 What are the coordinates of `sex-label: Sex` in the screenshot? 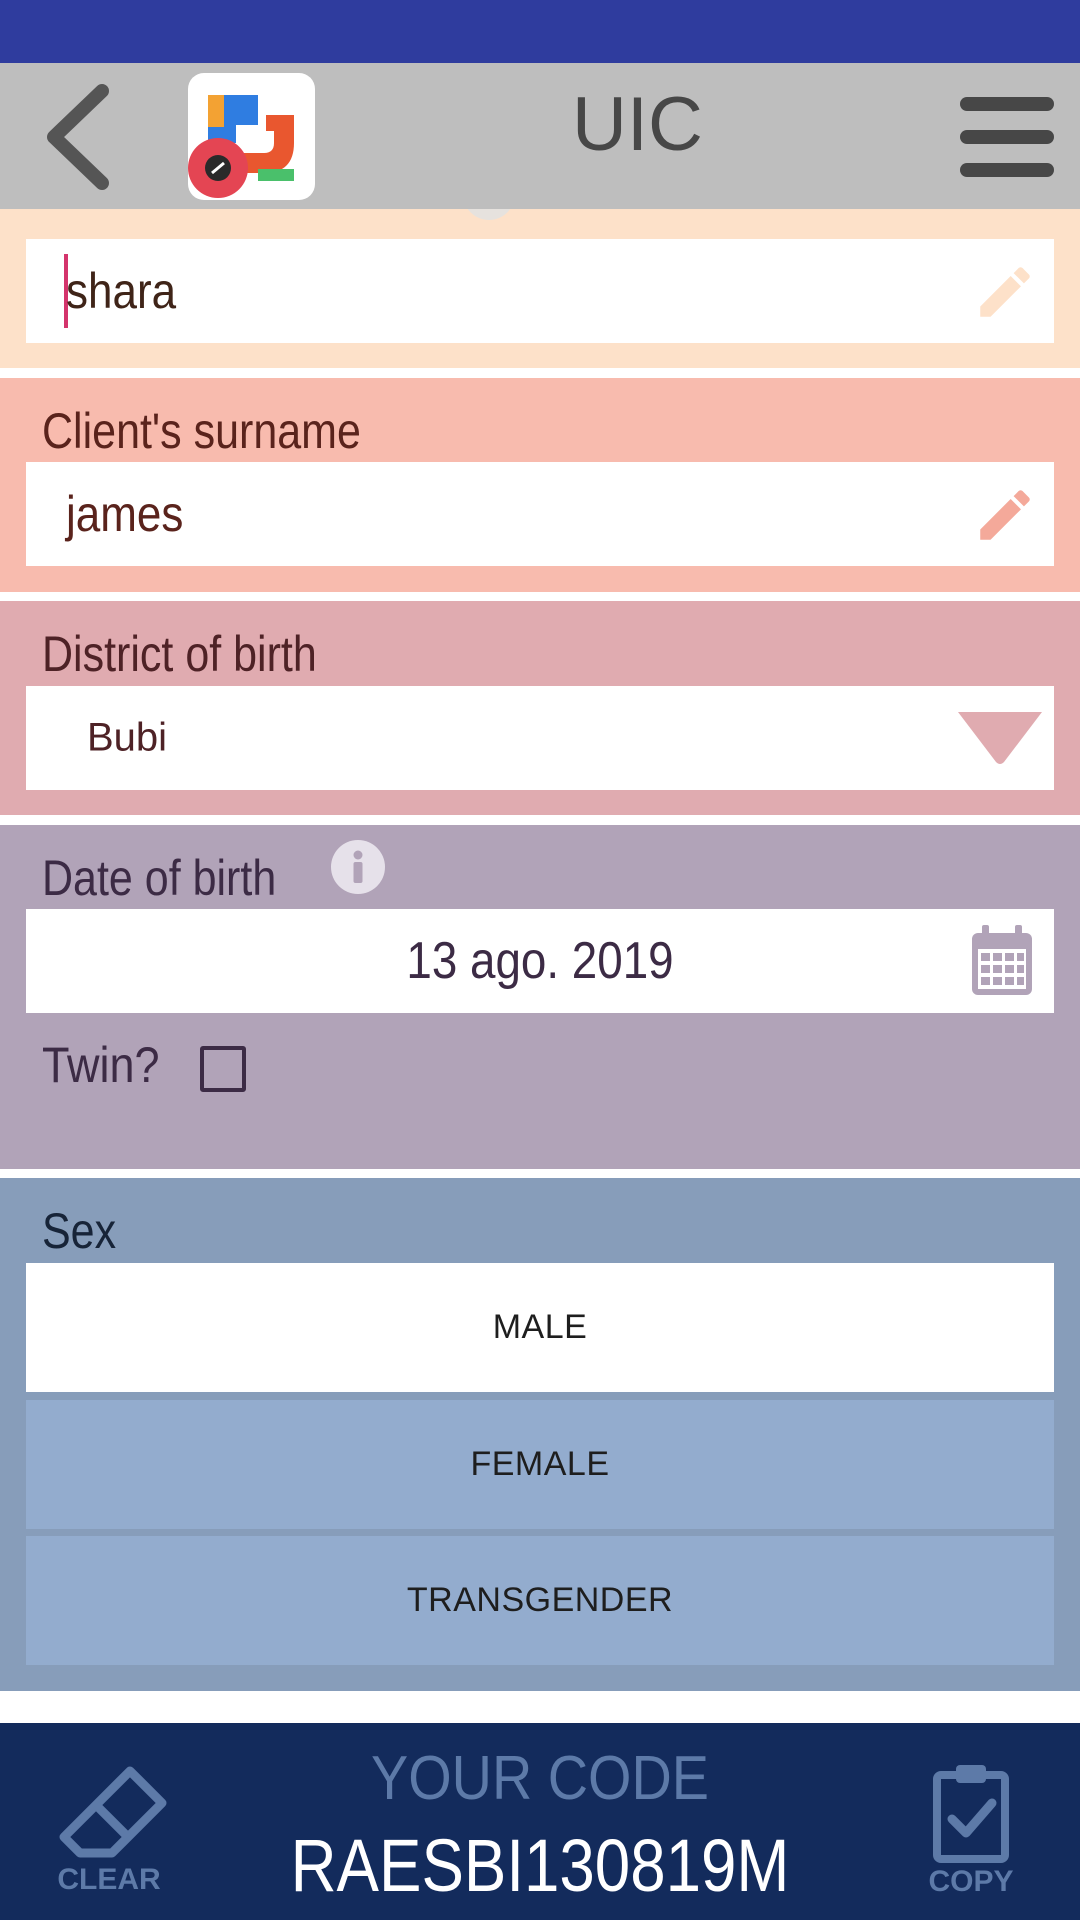 It's located at (79, 1231).